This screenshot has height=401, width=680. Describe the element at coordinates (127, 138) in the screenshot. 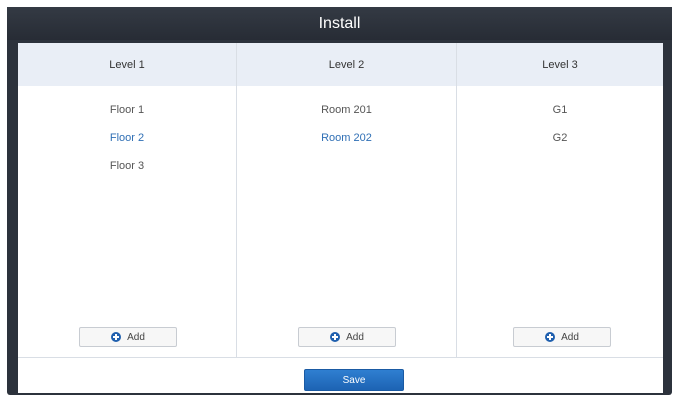

I see `list-item-floor-2: Floor 2` at that location.